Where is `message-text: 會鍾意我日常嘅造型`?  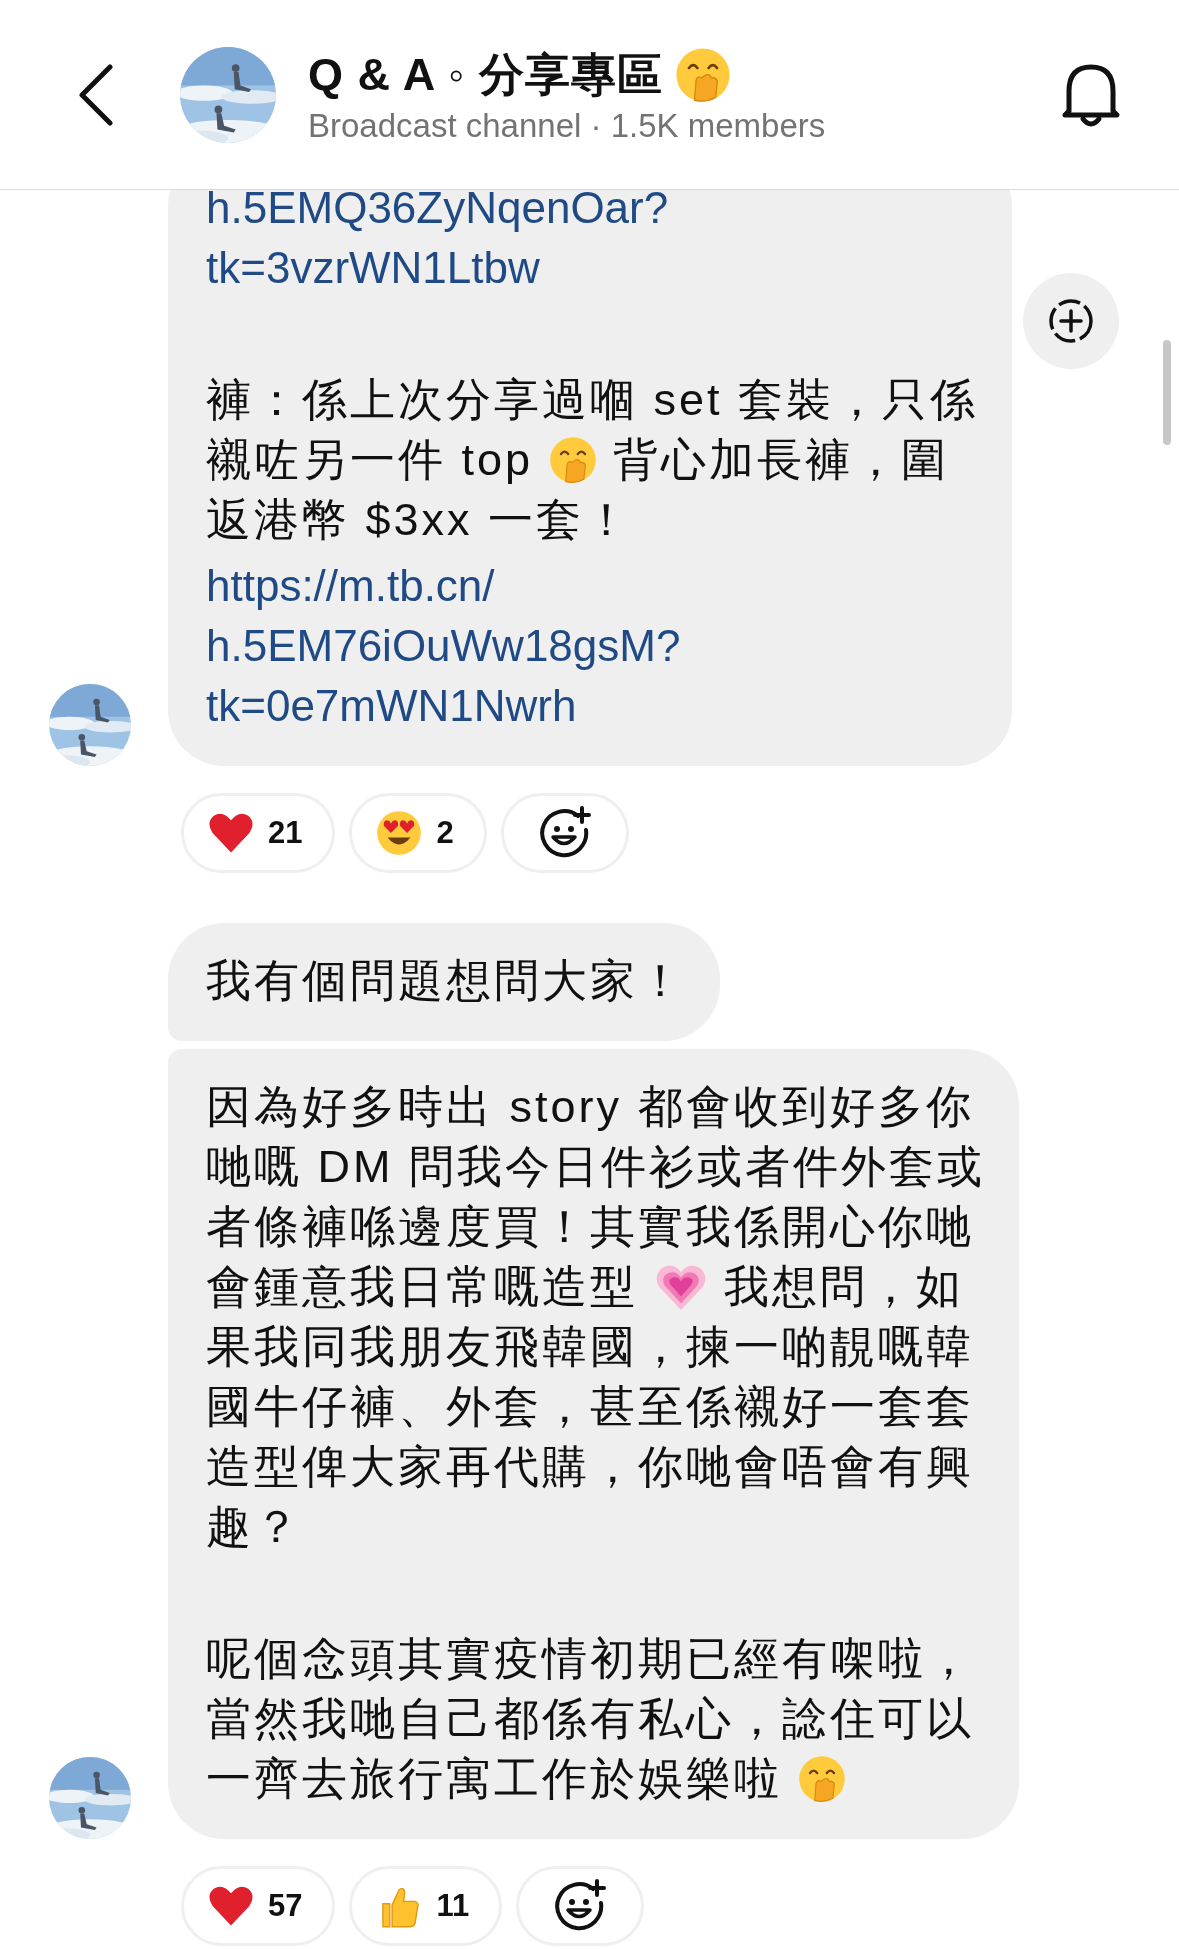 message-text: 會鍾意我日常嘅造型 is located at coordinates (422, 1287).